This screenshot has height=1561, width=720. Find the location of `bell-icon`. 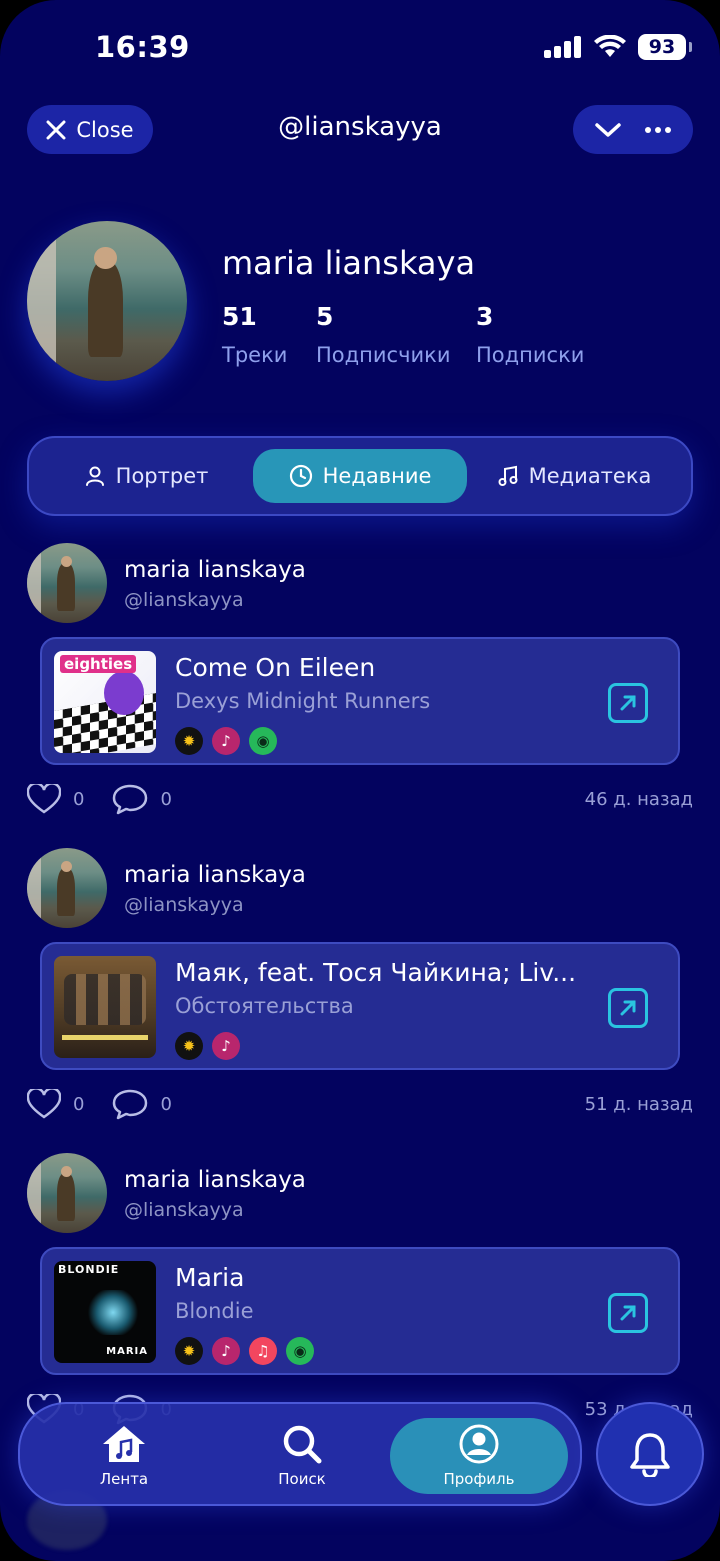

bell-icon is located at coordinates (650, 1455).